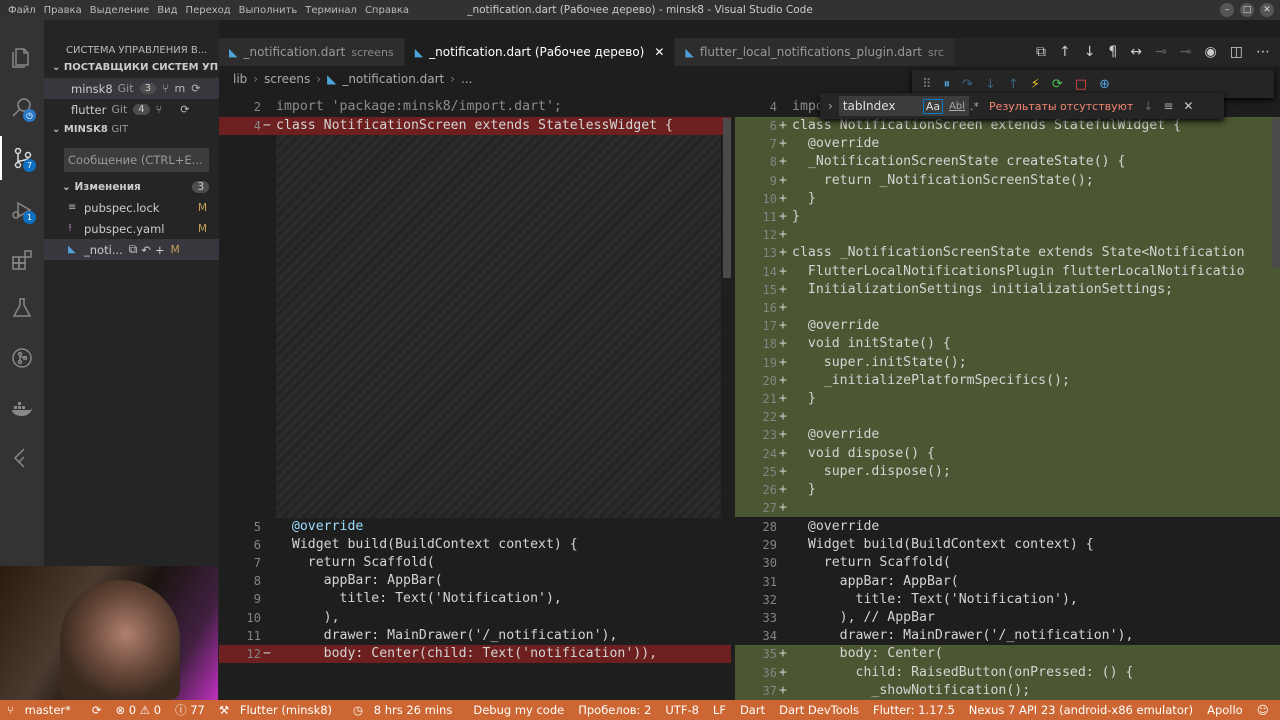 This screenshot has width=1280, height=720. What do you see at coordinates (933, 106) in the screenshot?
I see `match-case-toggle: Aa` at bounding box center [933, 106].